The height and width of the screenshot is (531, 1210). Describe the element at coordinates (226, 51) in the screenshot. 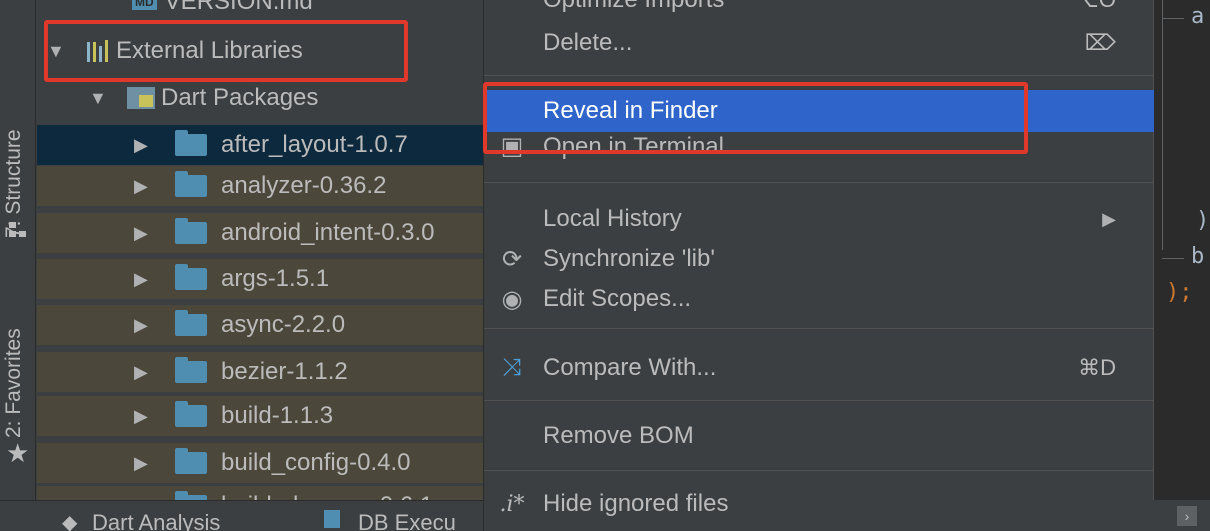

I see `annotation-box-external-libraries` at that location.